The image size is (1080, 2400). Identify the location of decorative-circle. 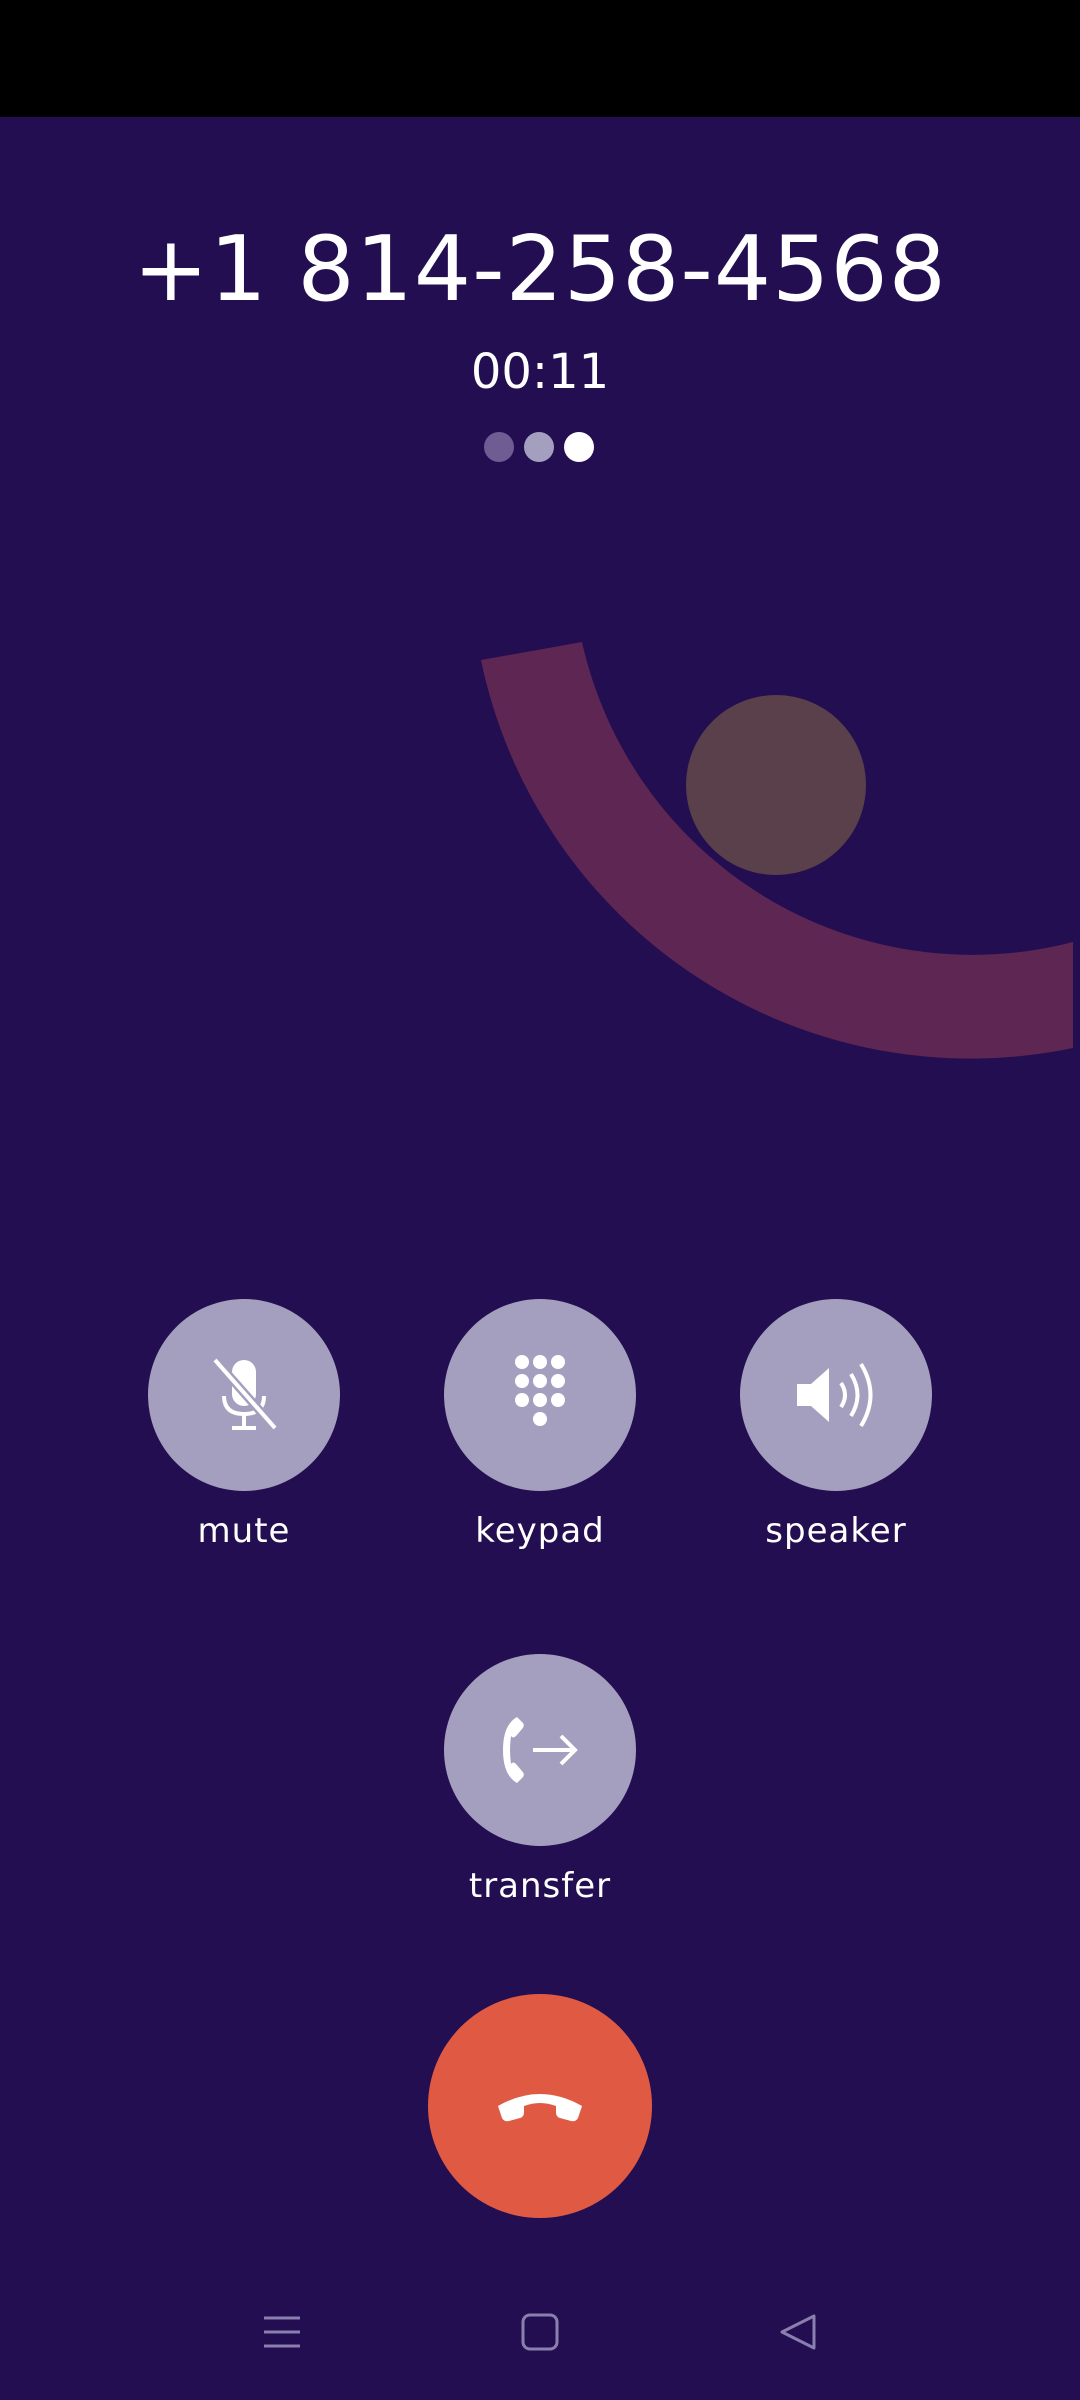
(776, 785).